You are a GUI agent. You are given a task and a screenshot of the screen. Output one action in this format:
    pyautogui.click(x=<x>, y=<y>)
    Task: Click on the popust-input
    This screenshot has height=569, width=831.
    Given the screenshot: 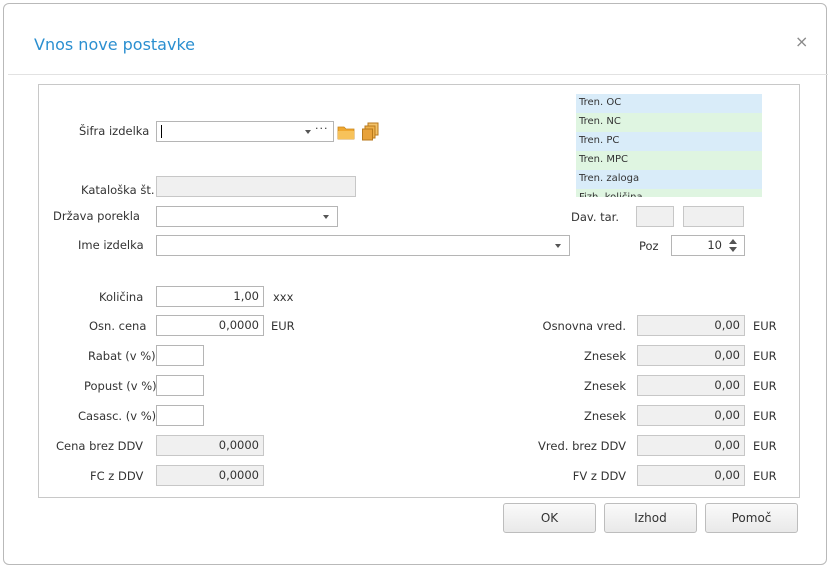 What is the action you would take?
    pyautogui.click(x=180, y=385)
    